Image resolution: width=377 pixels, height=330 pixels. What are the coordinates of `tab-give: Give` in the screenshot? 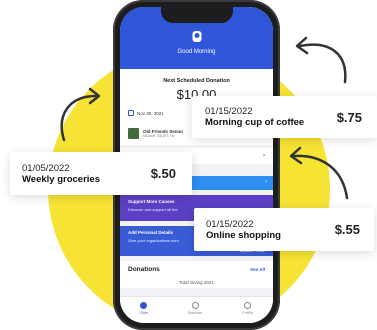 It's located at (144, 308).